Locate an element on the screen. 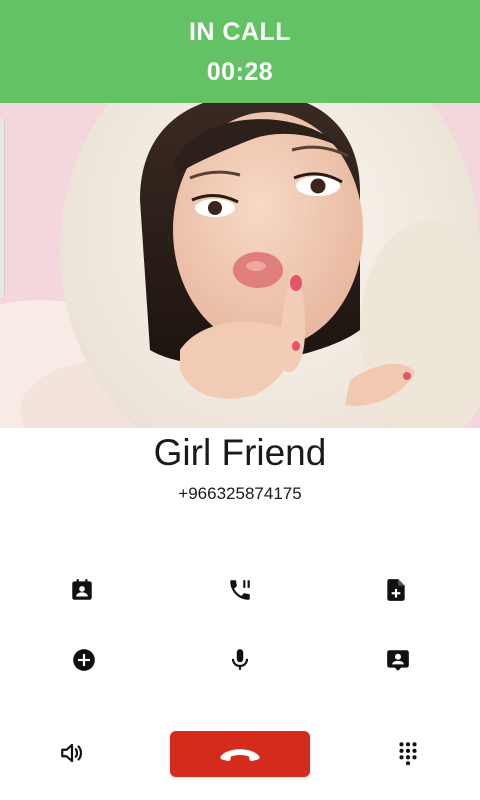 This screenshot has width=480, height=800. contact-card-button is located at coordinates (82, 590).